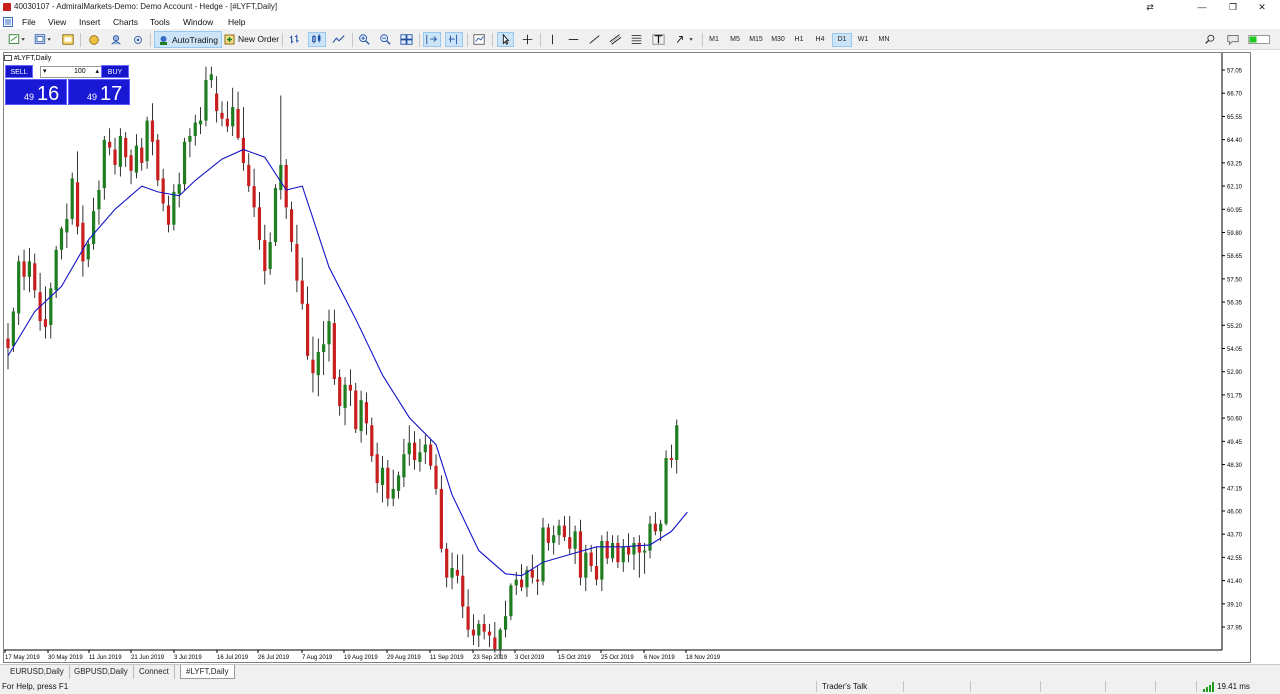  I want to click on buy-button: BUY, so click(115, 71).